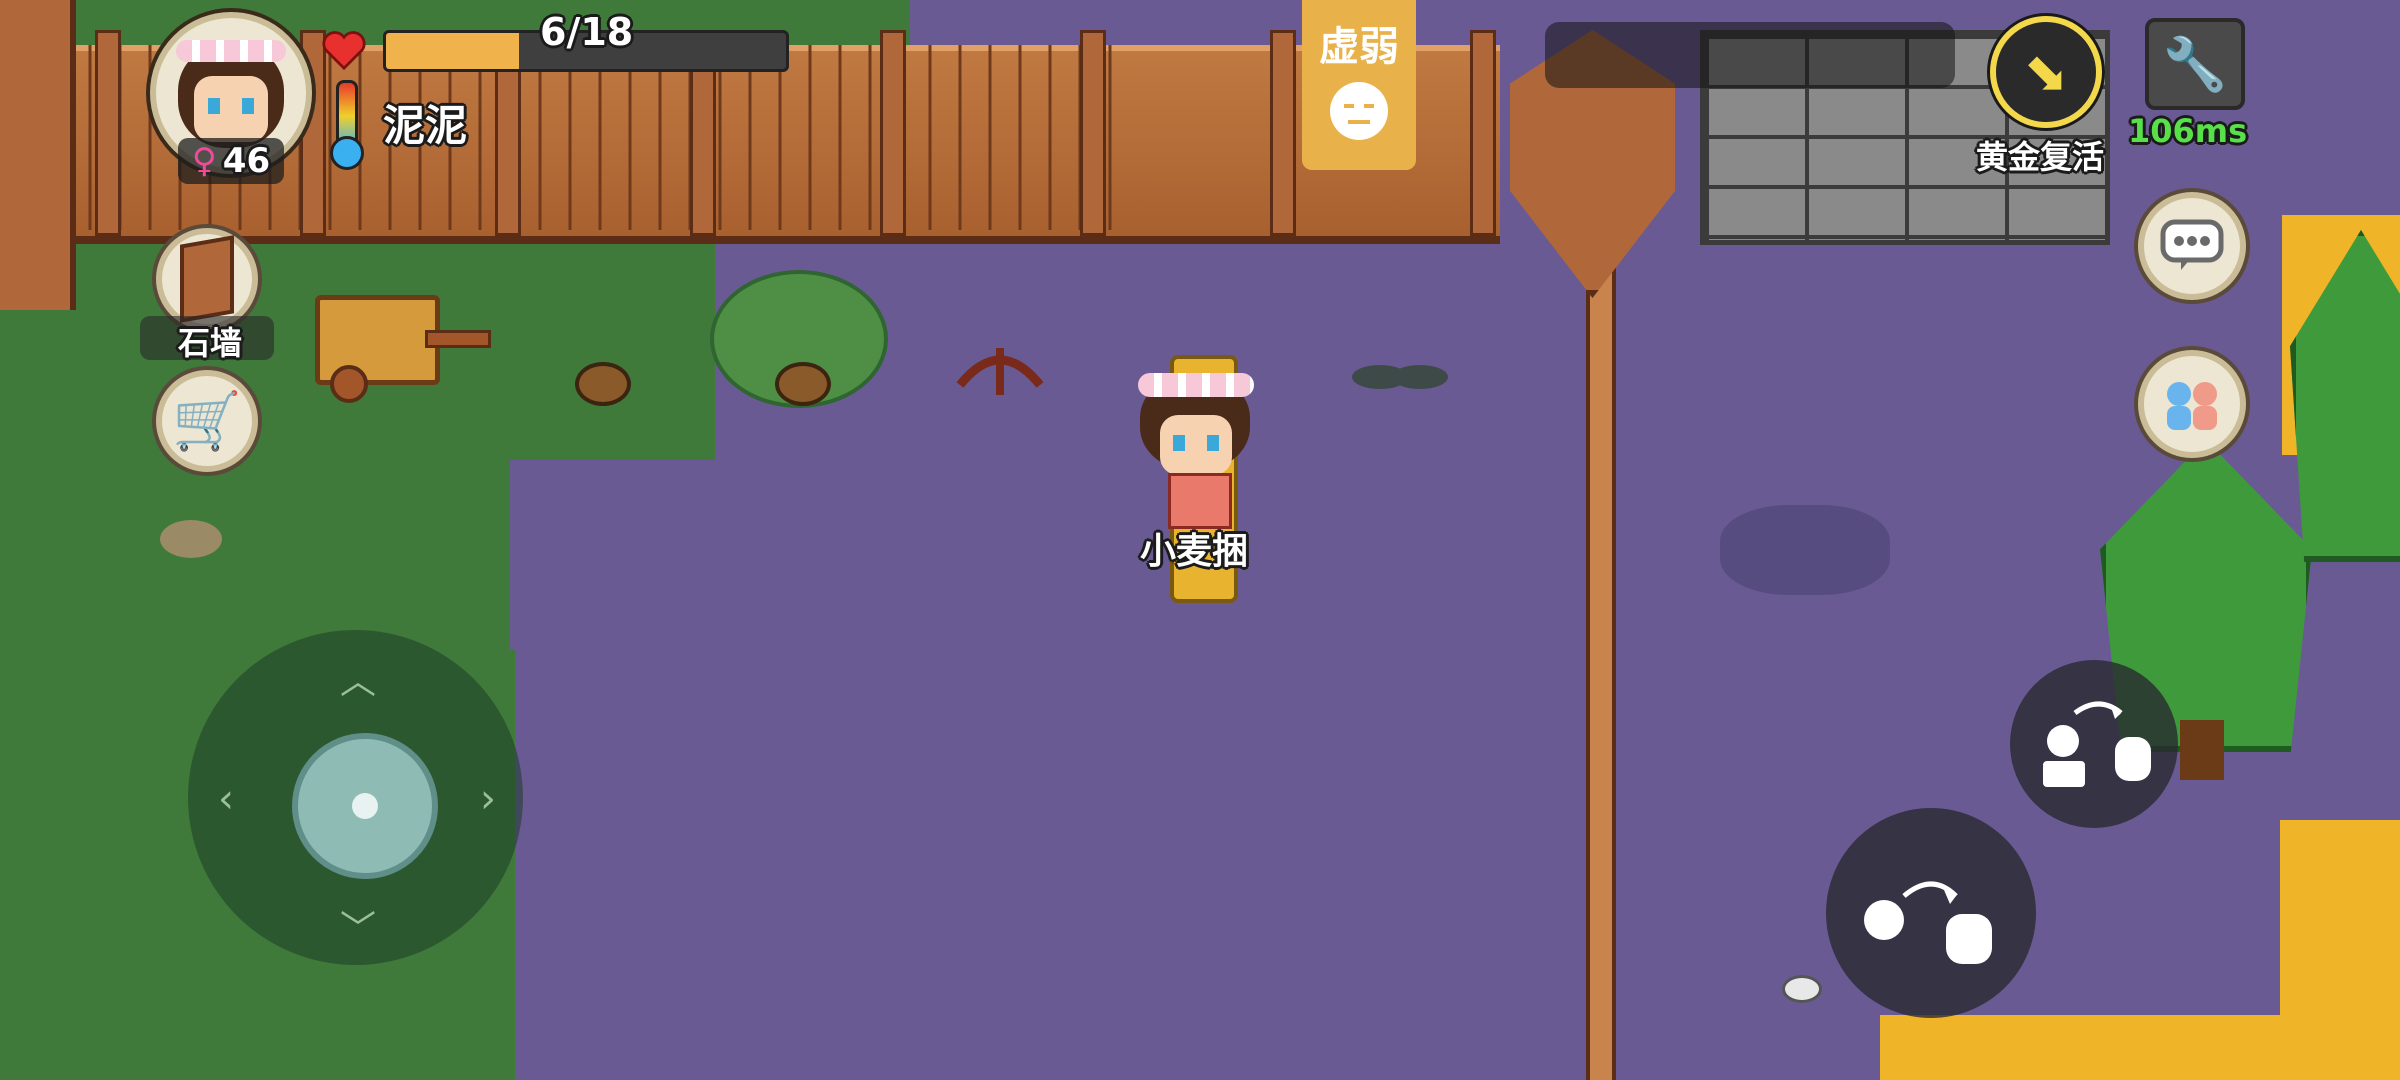 This screenshot has height=1080, width=2400. I want to click on joystick-up-arrow: ︿, so click(358, 681).